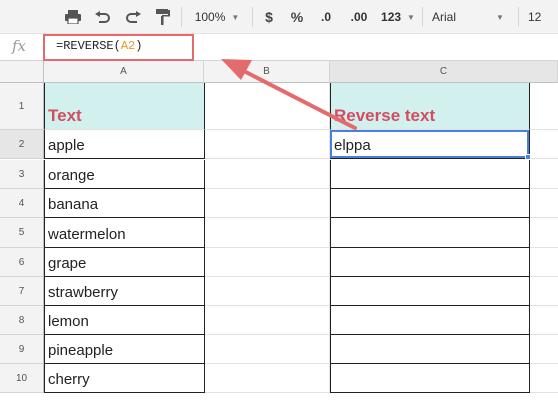 The width and height of the screenshot is (558, 401). What do you see at coordinates (124, 203) in the screenshot?
I see `cell-a: banana` at bounding box center [124, 203].